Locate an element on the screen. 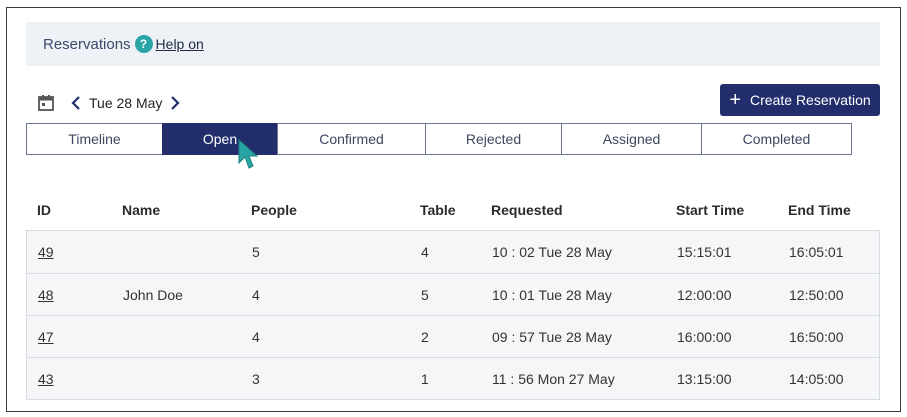 The width and height of the screenshot is (907, 417). tab-rejected: Rejected is located at coordinates (493, 139).